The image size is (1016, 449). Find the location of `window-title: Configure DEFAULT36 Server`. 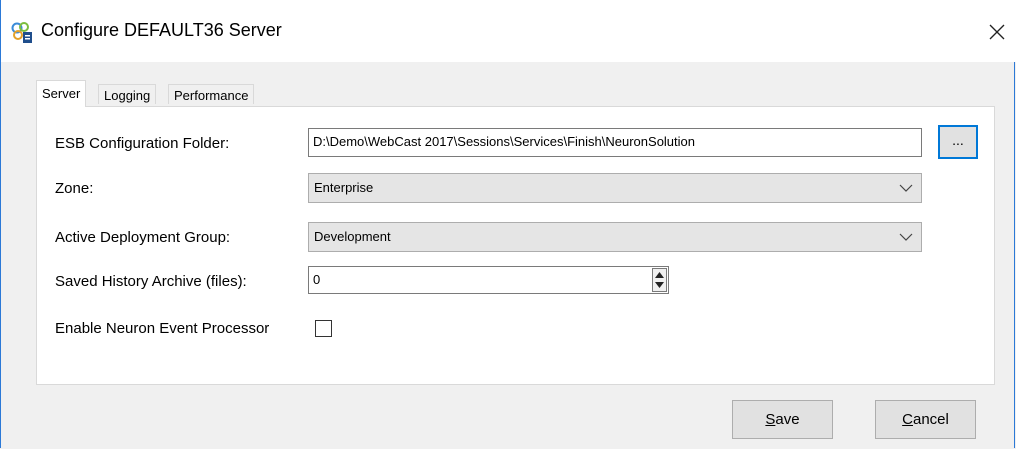

window-title: Configure DEFAULT36 Server is located at coordinates (161, 30).